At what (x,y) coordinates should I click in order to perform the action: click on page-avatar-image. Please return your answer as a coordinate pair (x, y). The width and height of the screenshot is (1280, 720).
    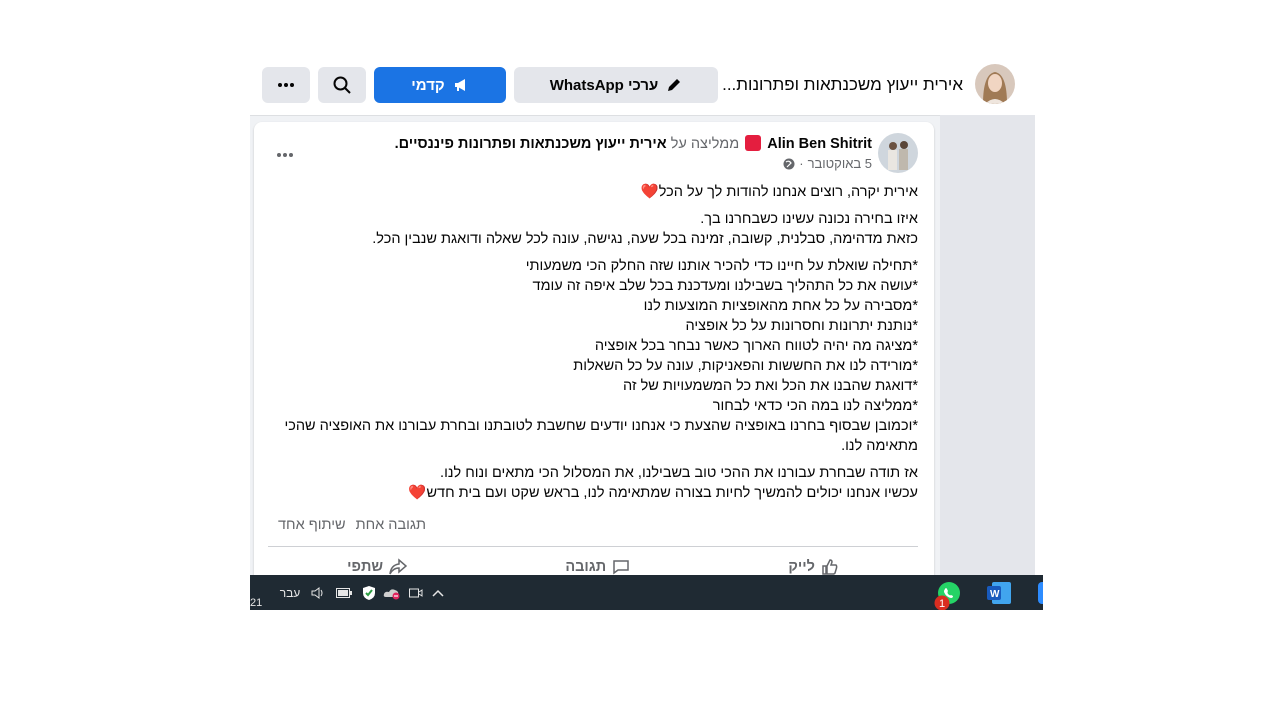
    Looking at the image, I should click on (995, 84).